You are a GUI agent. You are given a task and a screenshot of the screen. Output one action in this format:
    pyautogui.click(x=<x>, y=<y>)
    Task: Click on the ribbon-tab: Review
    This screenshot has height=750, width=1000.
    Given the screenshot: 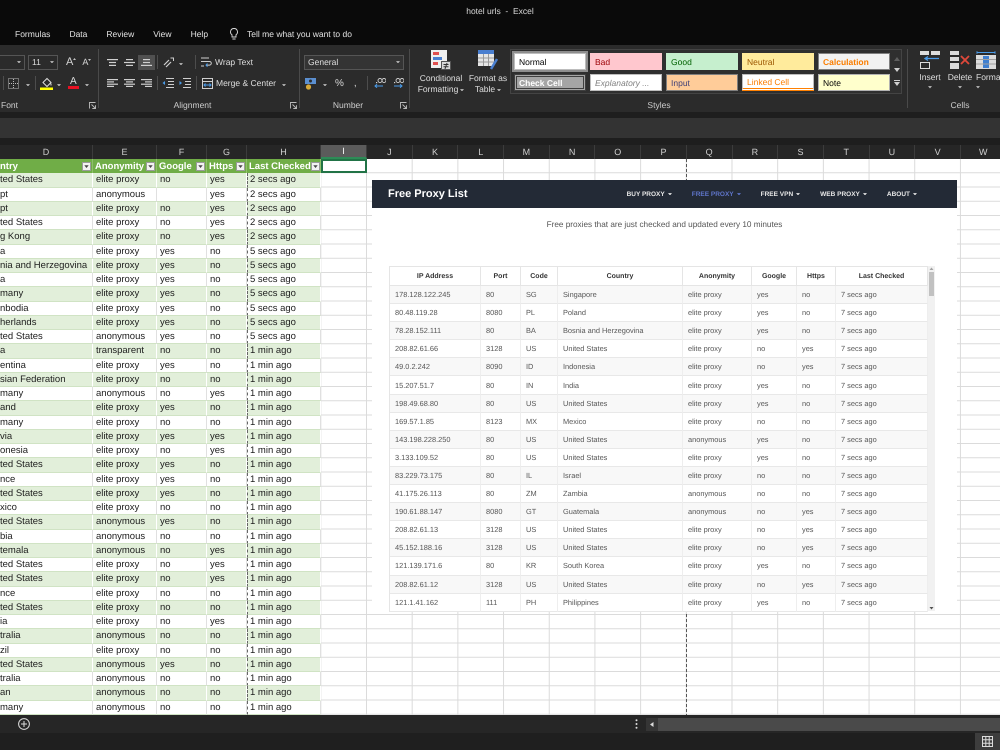 What is the action you would take?
    pyautogui.click(x=120, y=33)
    